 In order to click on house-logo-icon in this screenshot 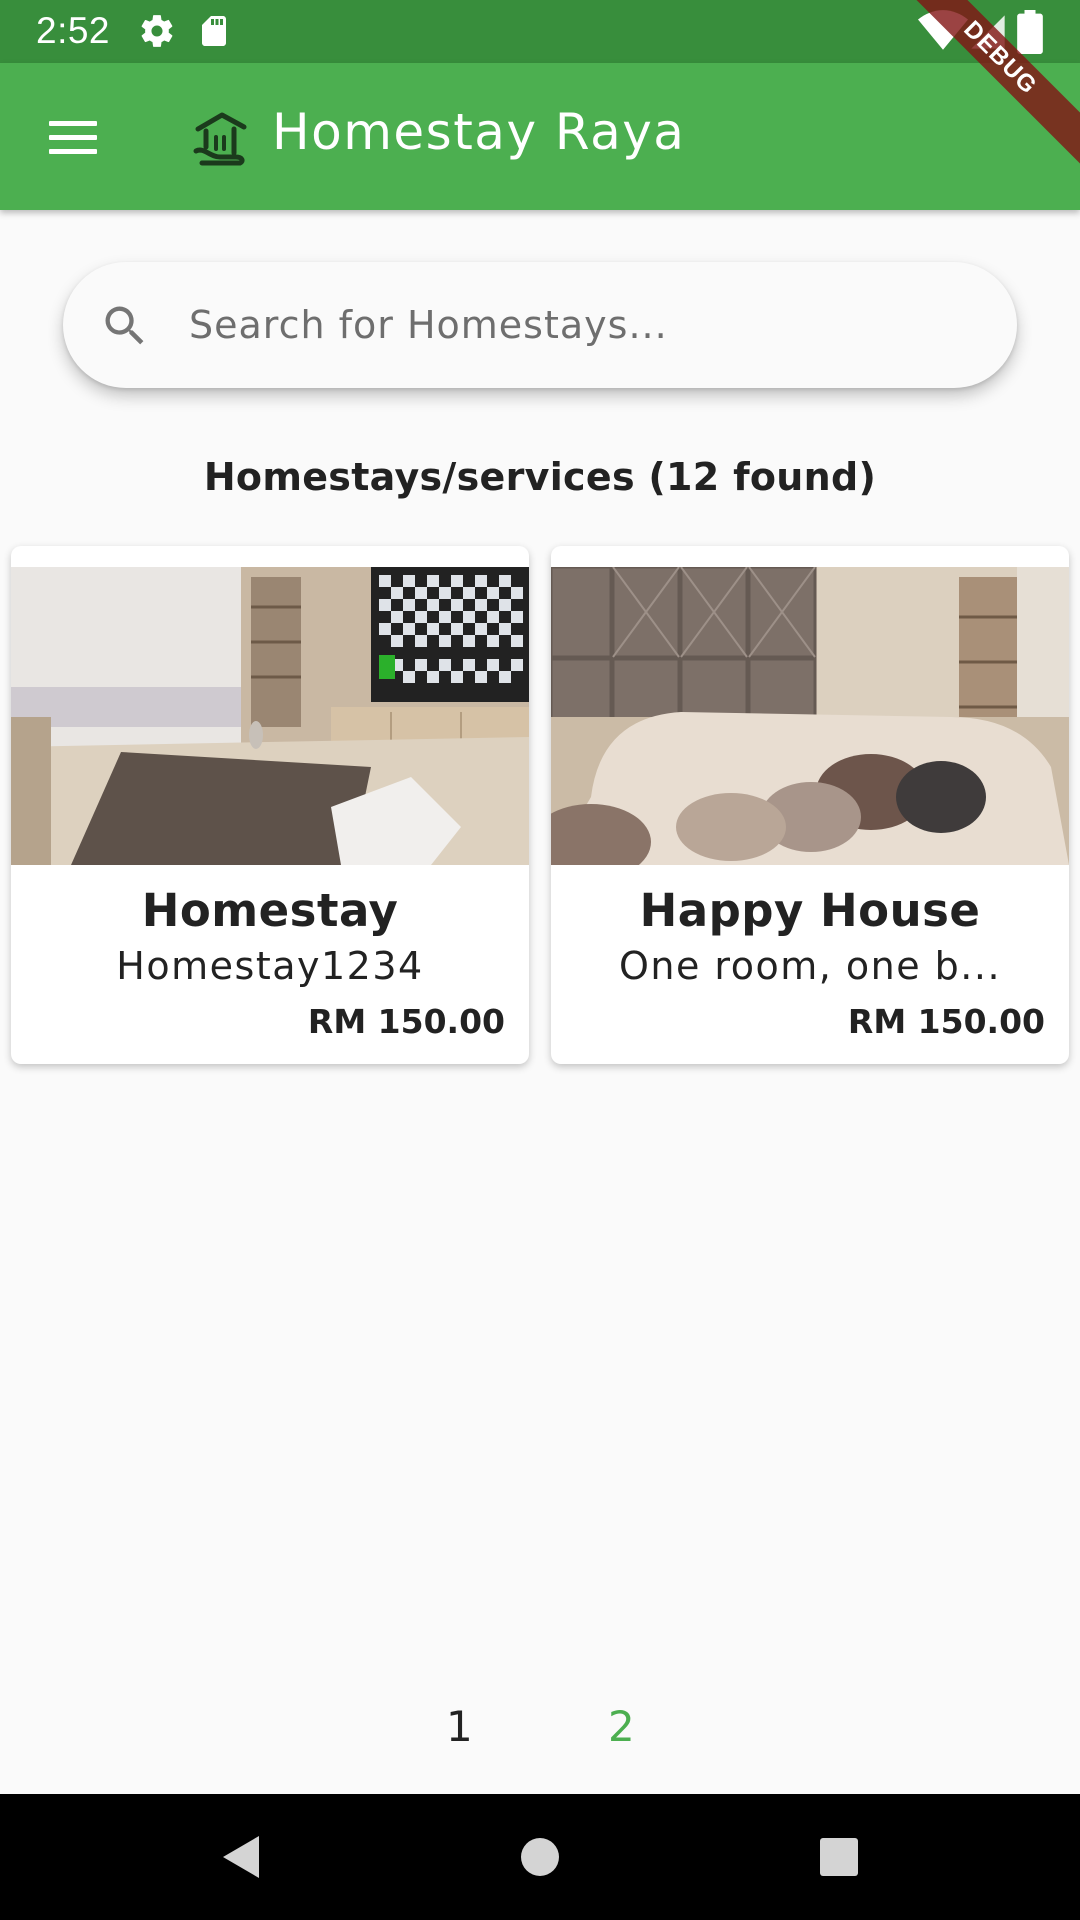, I will do `click(220, 139)`.